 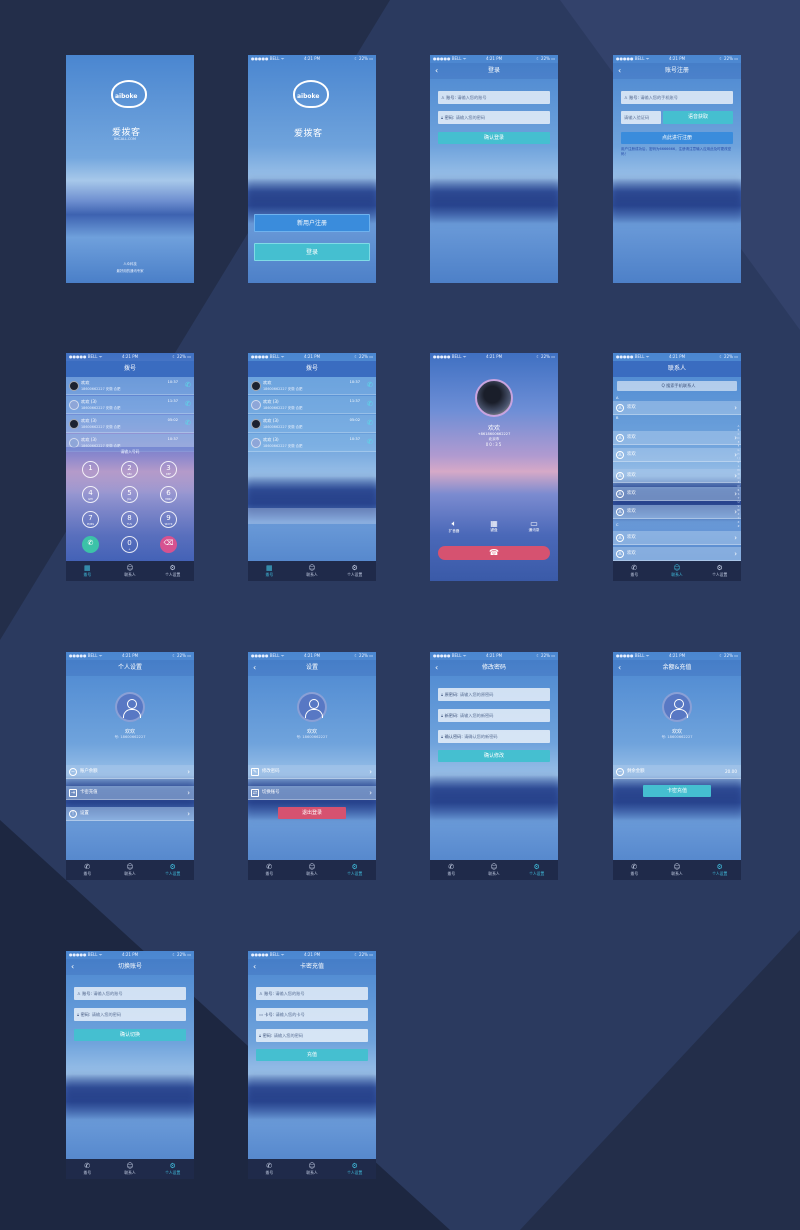 I want to click on call-log-row: 欢欢 (3) 18600662227 安徽 合肥 05:02 ✆, so click(x=312, y=424).